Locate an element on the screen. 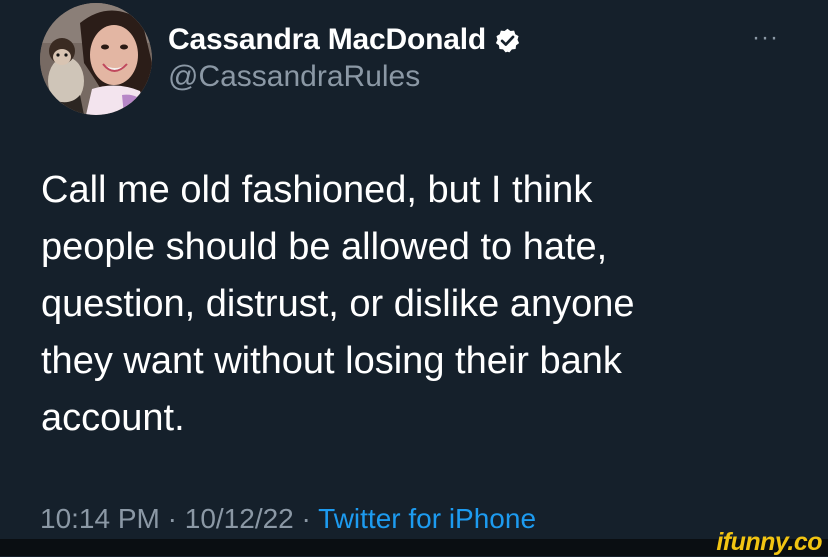 This screenshot has width=828, height=557. tweet-date: 10/12/22 is located at coordinates (239, 518).